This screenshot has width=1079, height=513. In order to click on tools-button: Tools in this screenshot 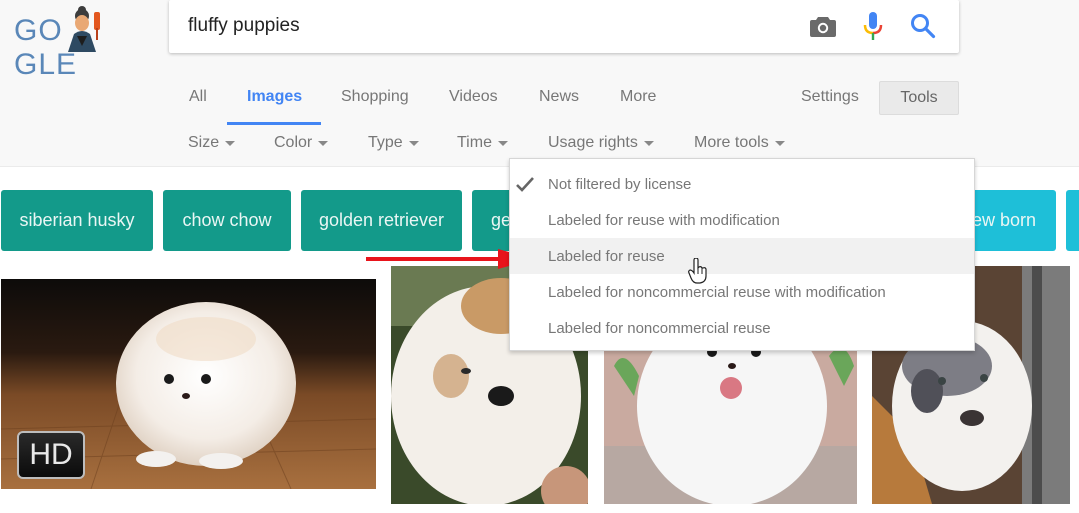, I will do `click(919, 98)`.